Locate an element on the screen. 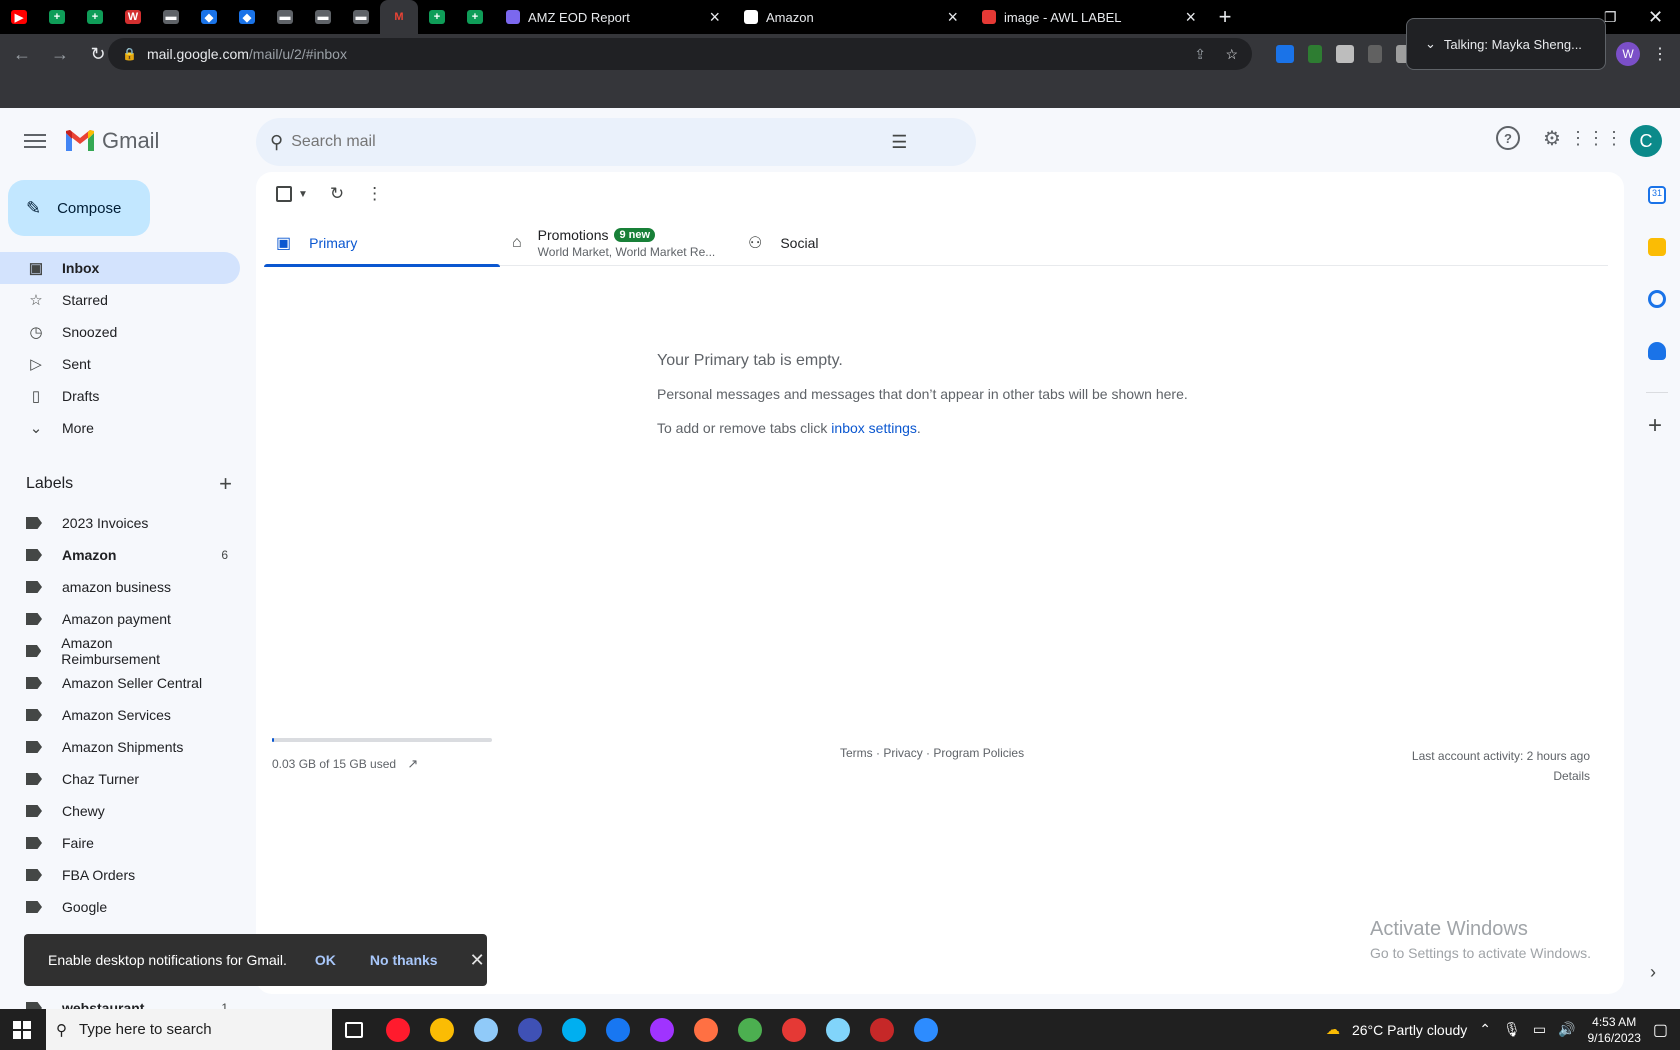 The image size is (1680, 1050). external-link-icon: ↗ is located at coordinates (412, 763).